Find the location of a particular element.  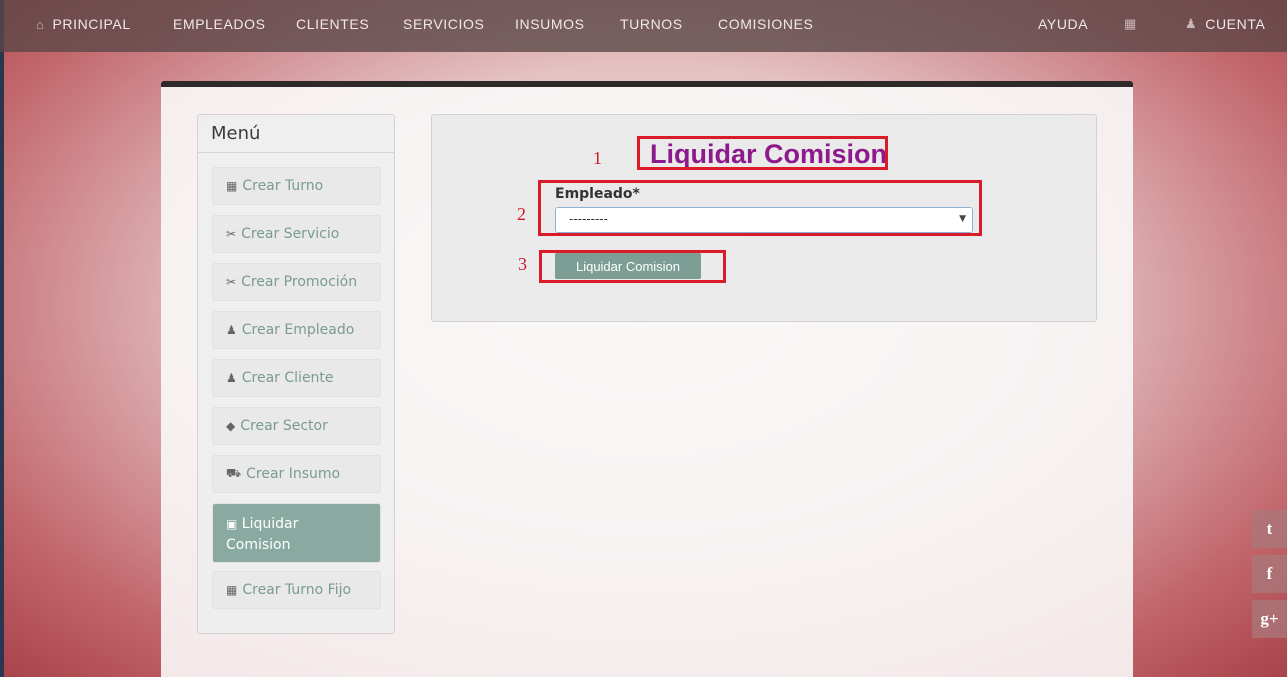

sidebar-item-label: Crear Turno Fijo is located at coordinates (297, 590).